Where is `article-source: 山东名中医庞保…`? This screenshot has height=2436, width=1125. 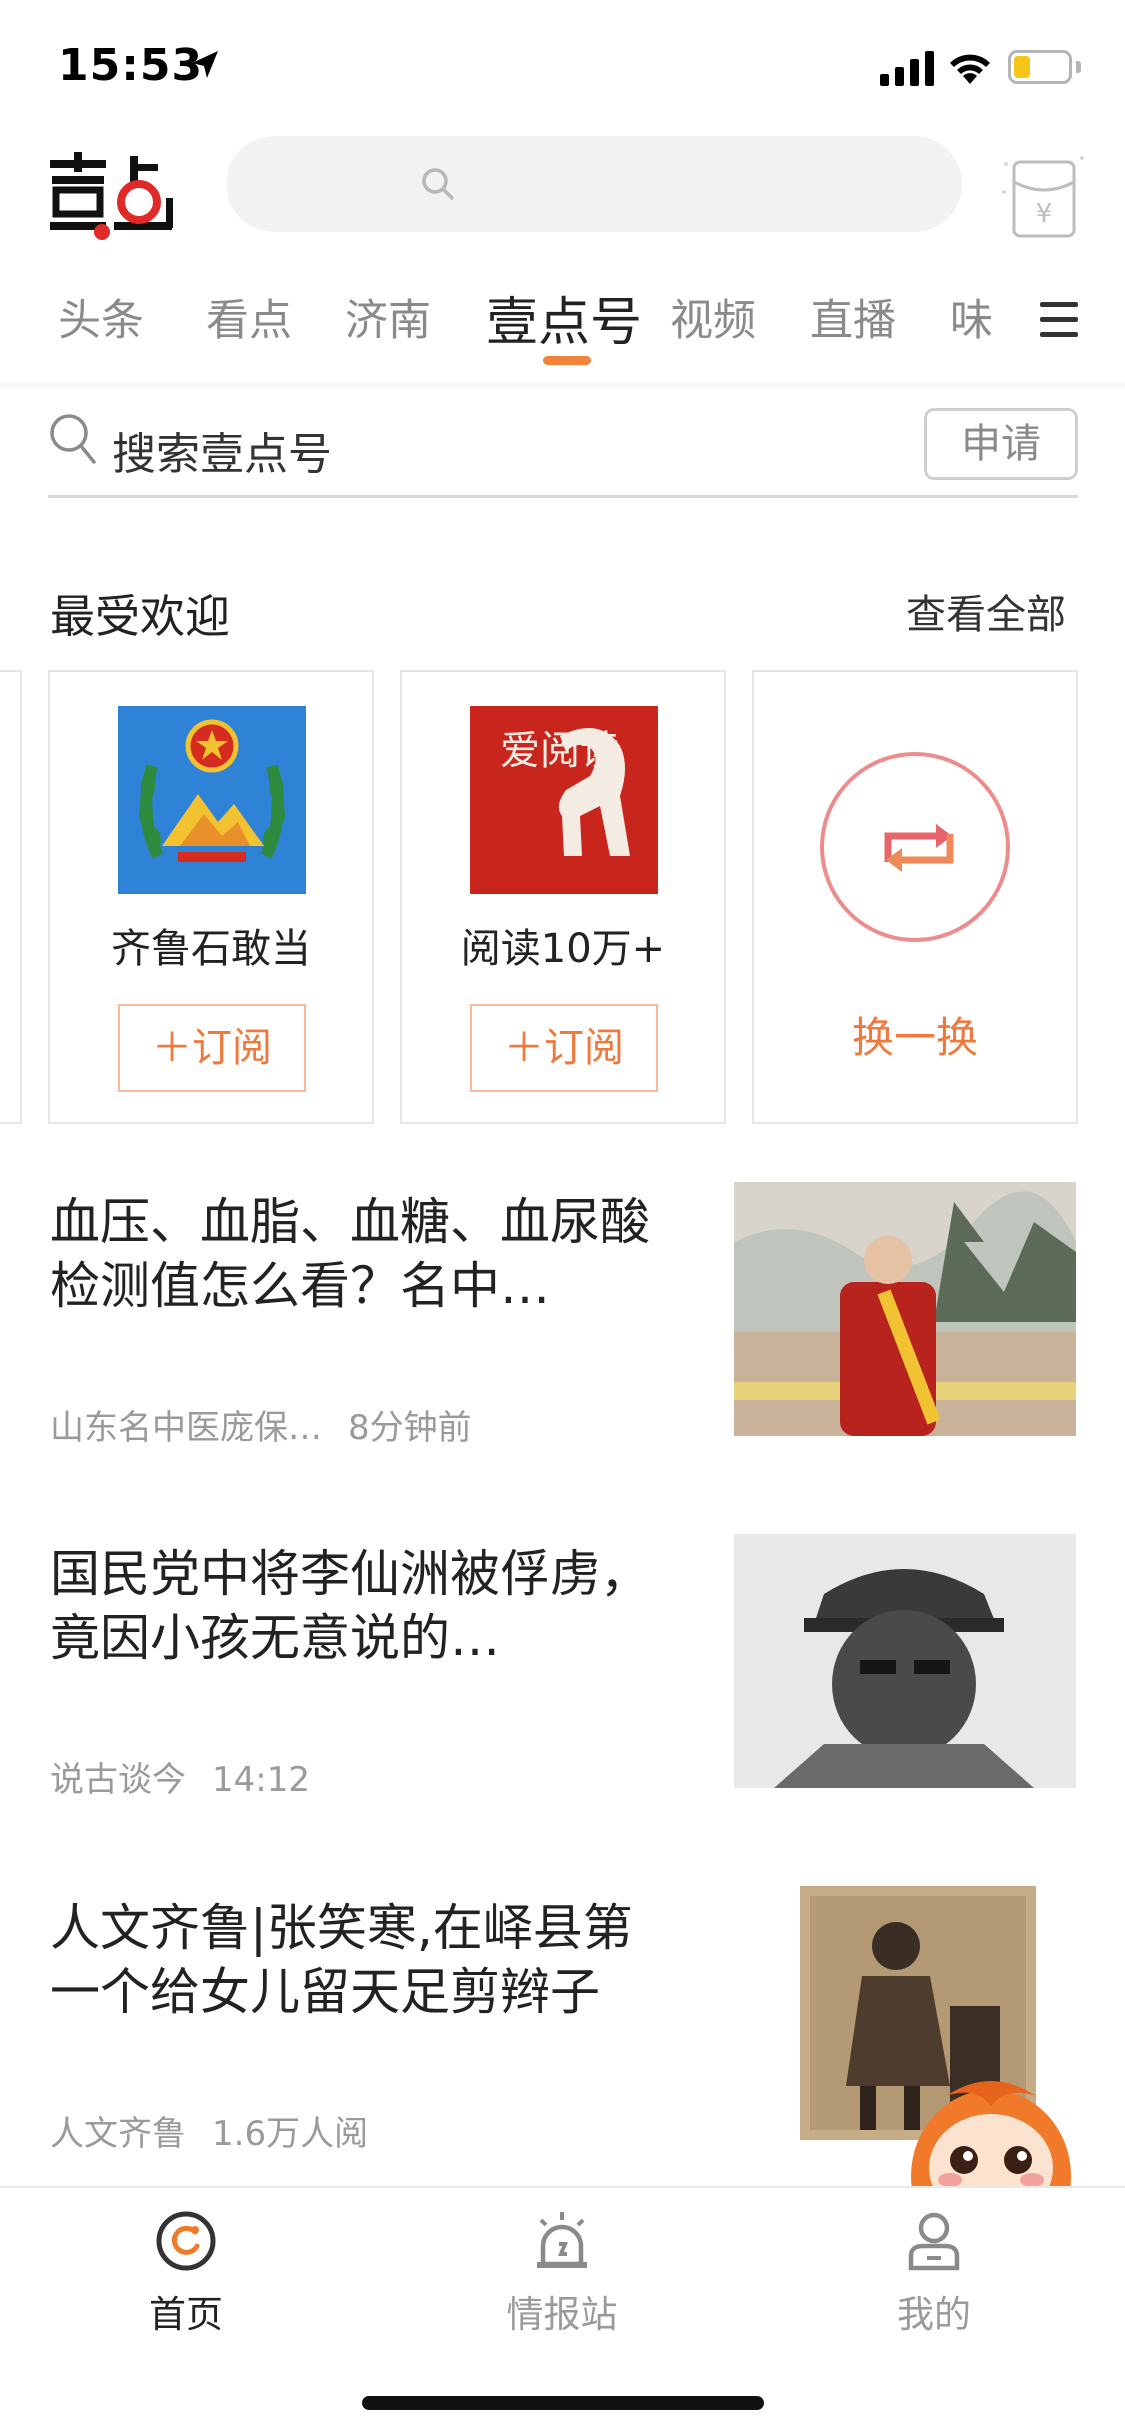
article-source: 山东名中医庞保… is located at coordinates (186, 1428).